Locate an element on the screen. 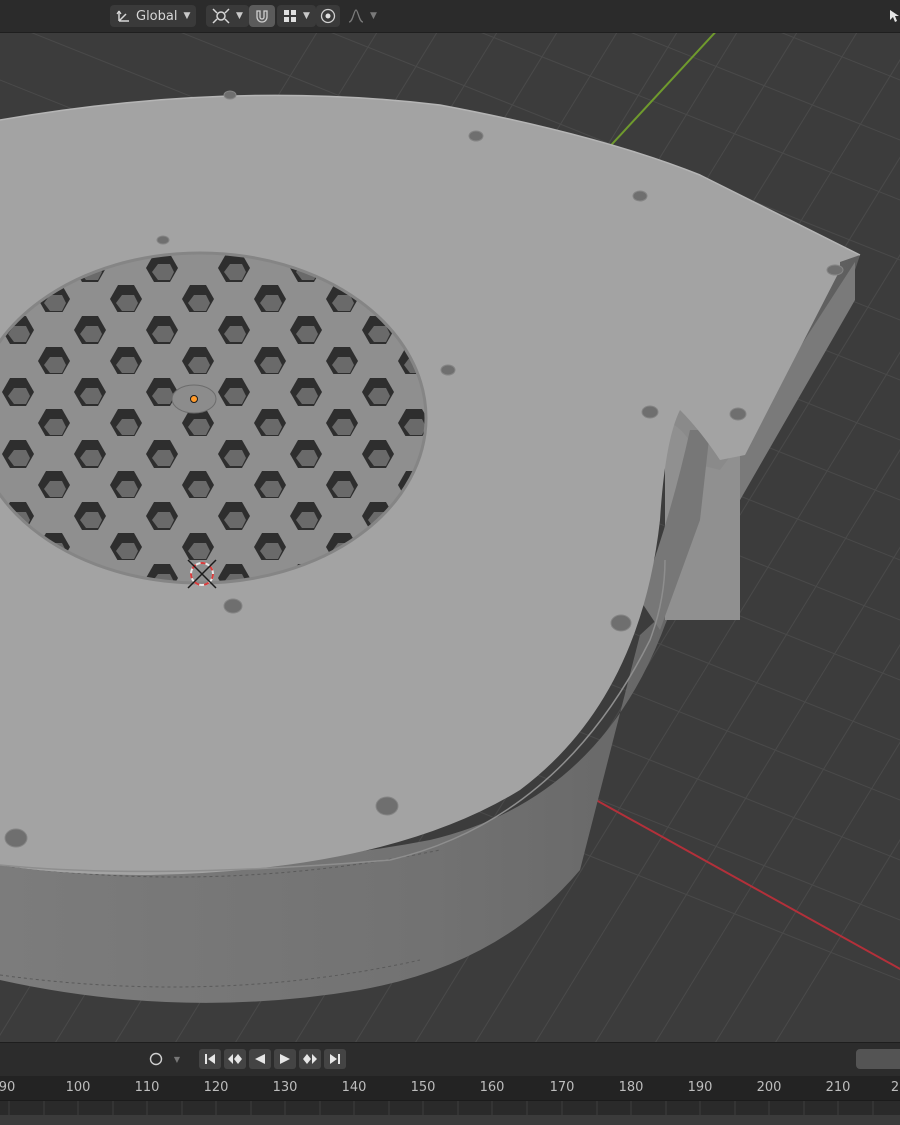 This screenshot has width=900, height=1125. transform-orientation-icon is located at coordinates (124, 16).